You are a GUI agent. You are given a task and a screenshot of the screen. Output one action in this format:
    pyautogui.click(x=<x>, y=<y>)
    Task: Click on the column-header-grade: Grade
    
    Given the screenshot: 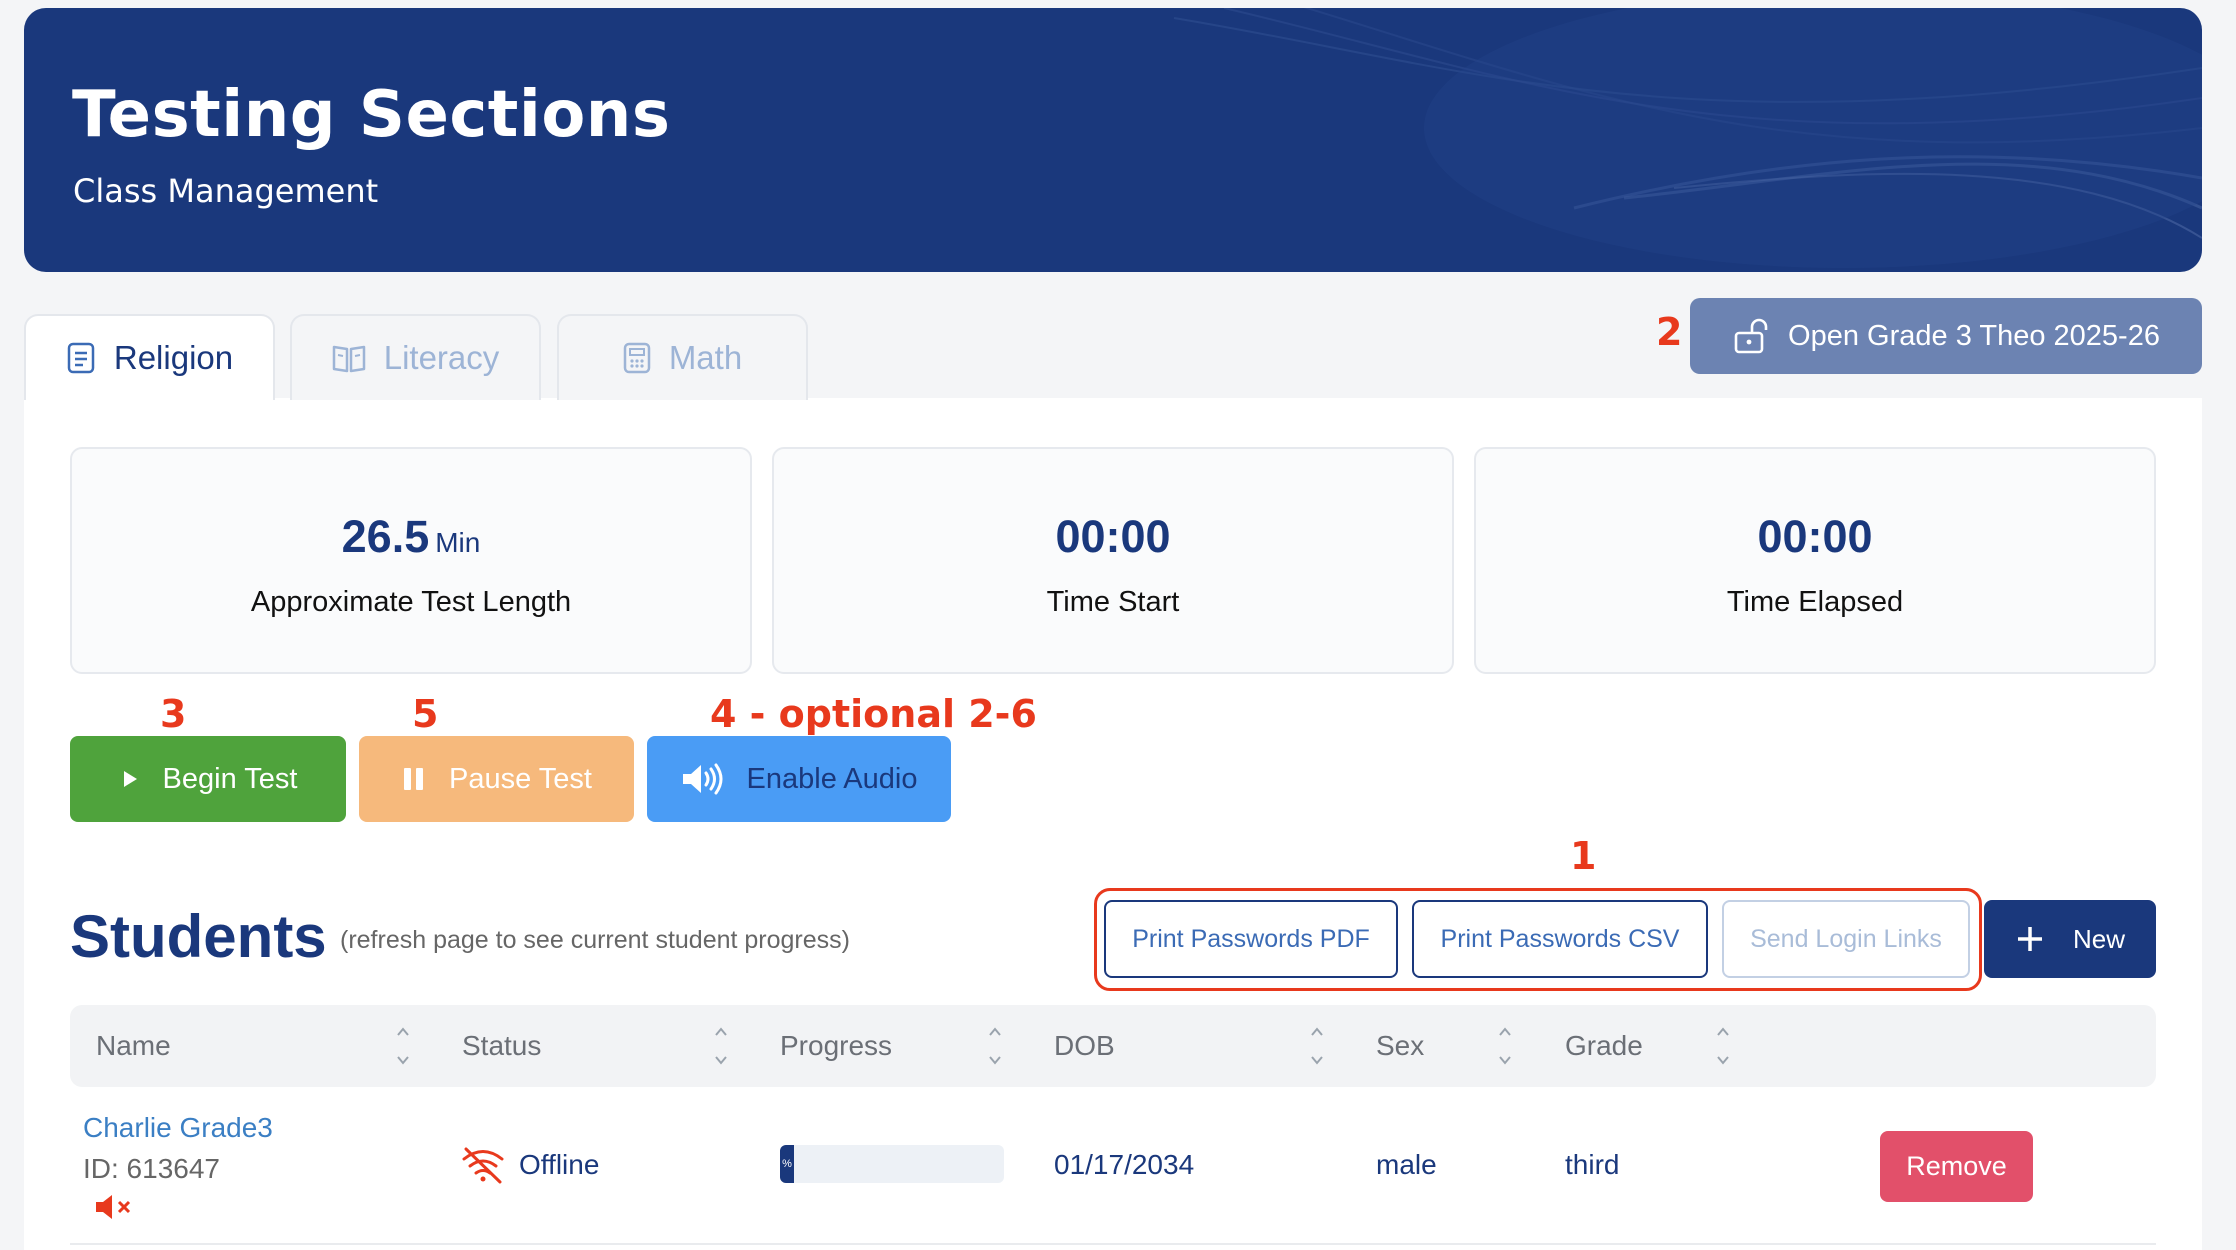 What is the action you would take?
    pyautogui.click(x=1604, y=1046)
    